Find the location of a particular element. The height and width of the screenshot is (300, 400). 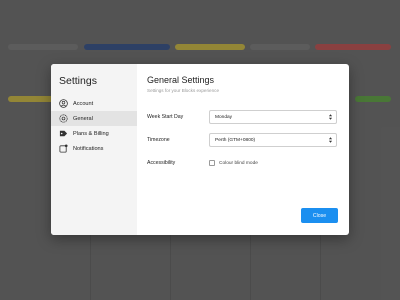

timezone-select: Perth (GTM+0800) is located at coordinates (273, 140).